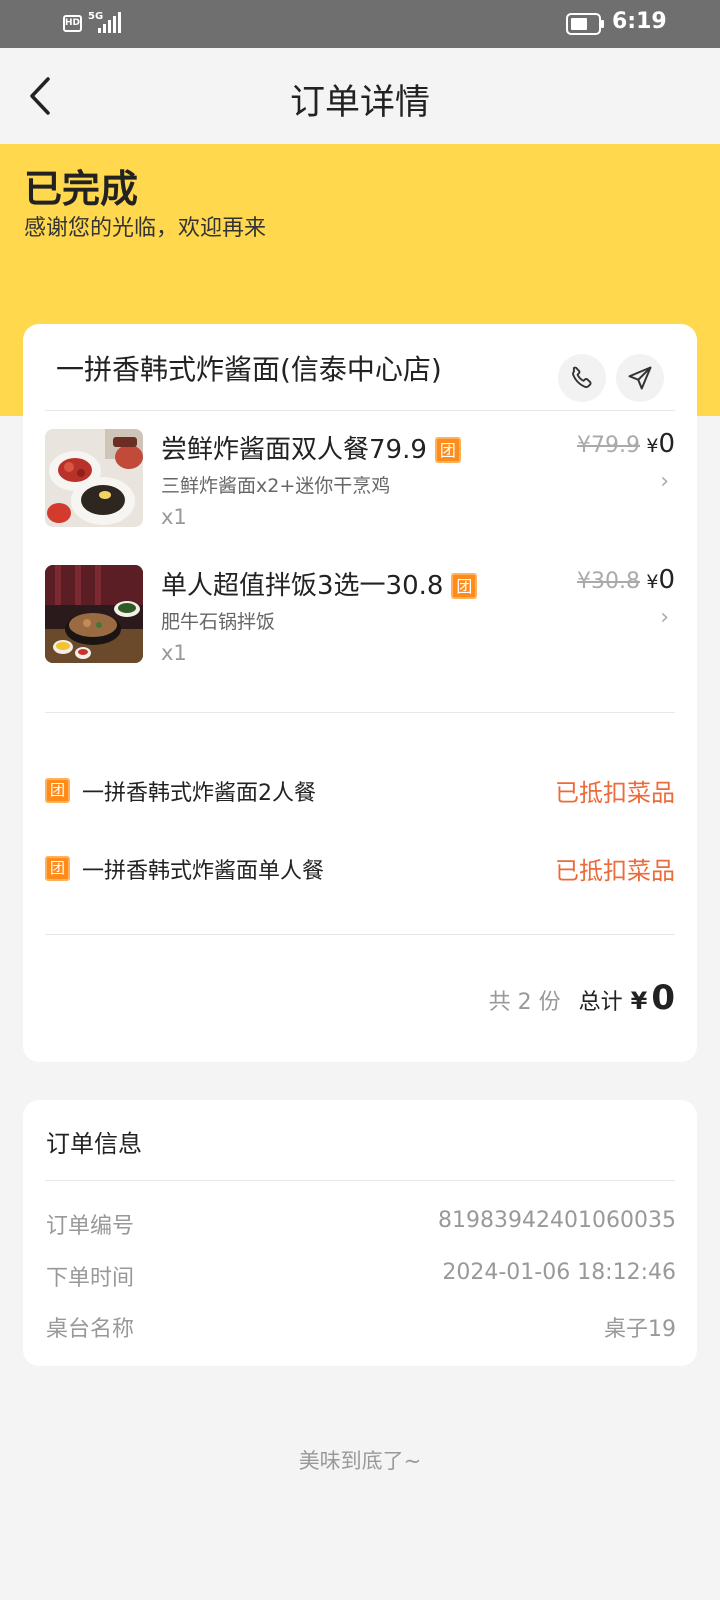 The image size is (720, 1600). I want to click on info-label: 下单时间, so click(90, 1278).